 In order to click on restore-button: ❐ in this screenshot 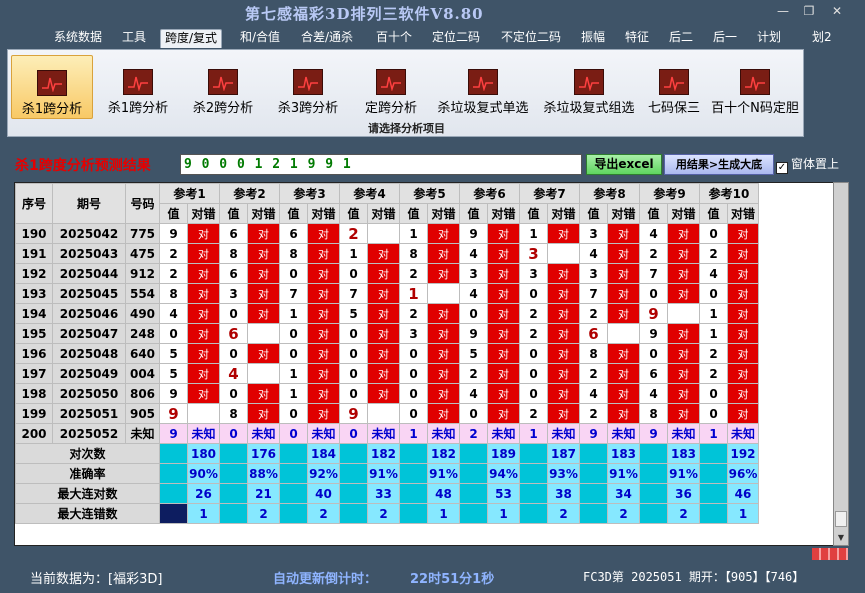, I will do `click(809, 11)`.